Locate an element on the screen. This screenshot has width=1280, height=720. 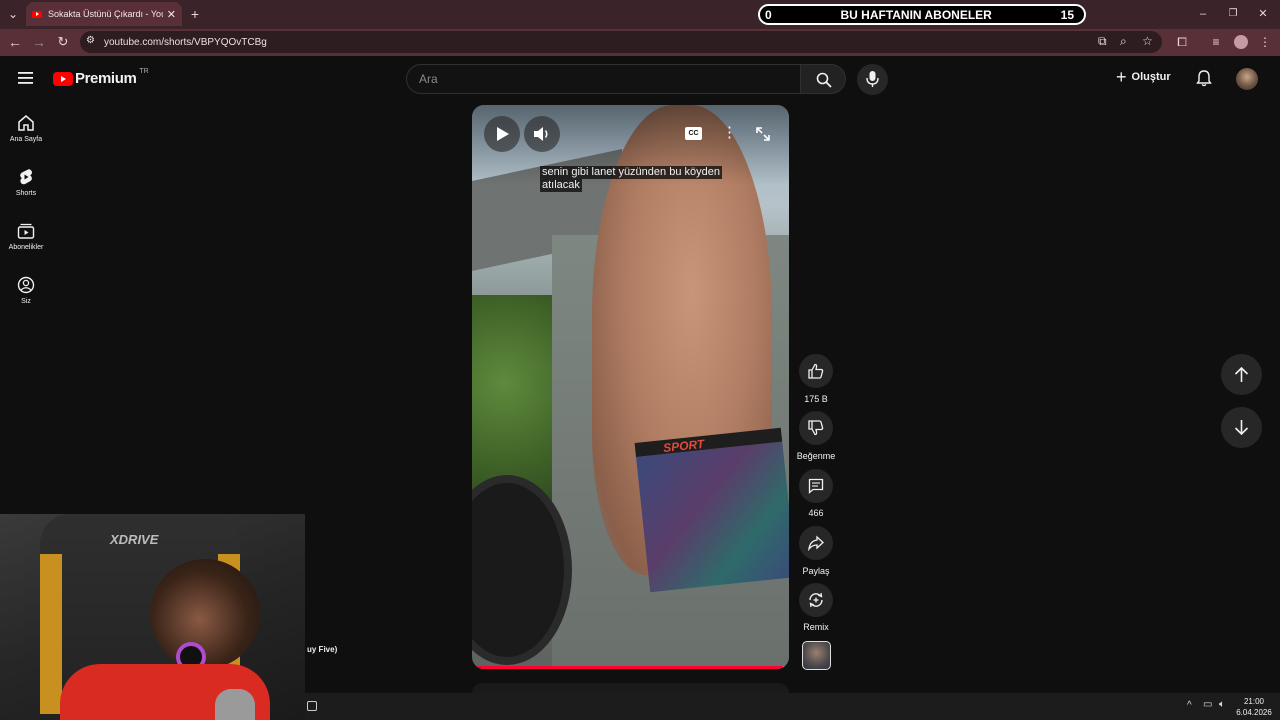
address-bar: ⚙ youtube.com/shorts/VBPYQOvTCBg ⧉ ⌕ ☆ is located at coordinates (621, 42).